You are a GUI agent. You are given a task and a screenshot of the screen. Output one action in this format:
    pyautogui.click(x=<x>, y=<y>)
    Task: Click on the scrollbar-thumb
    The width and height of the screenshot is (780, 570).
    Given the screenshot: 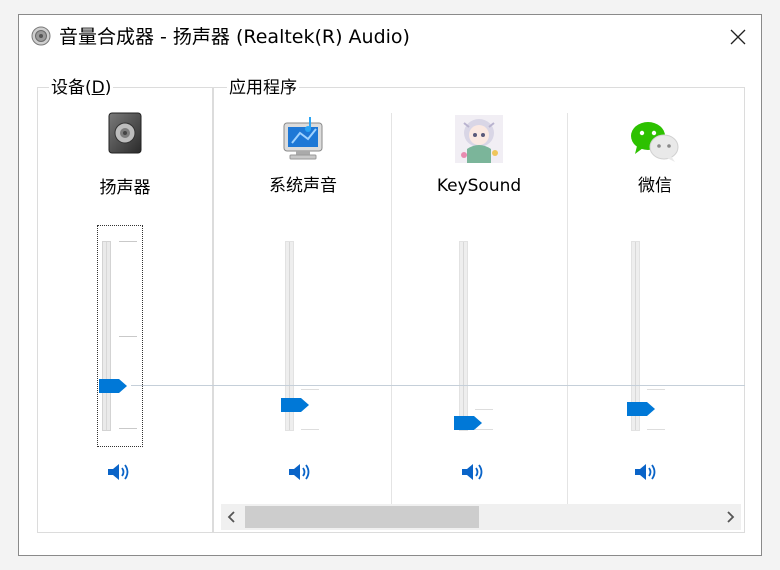 What is the action you would take?
    pyautogui.click(x=362, y=517)
    